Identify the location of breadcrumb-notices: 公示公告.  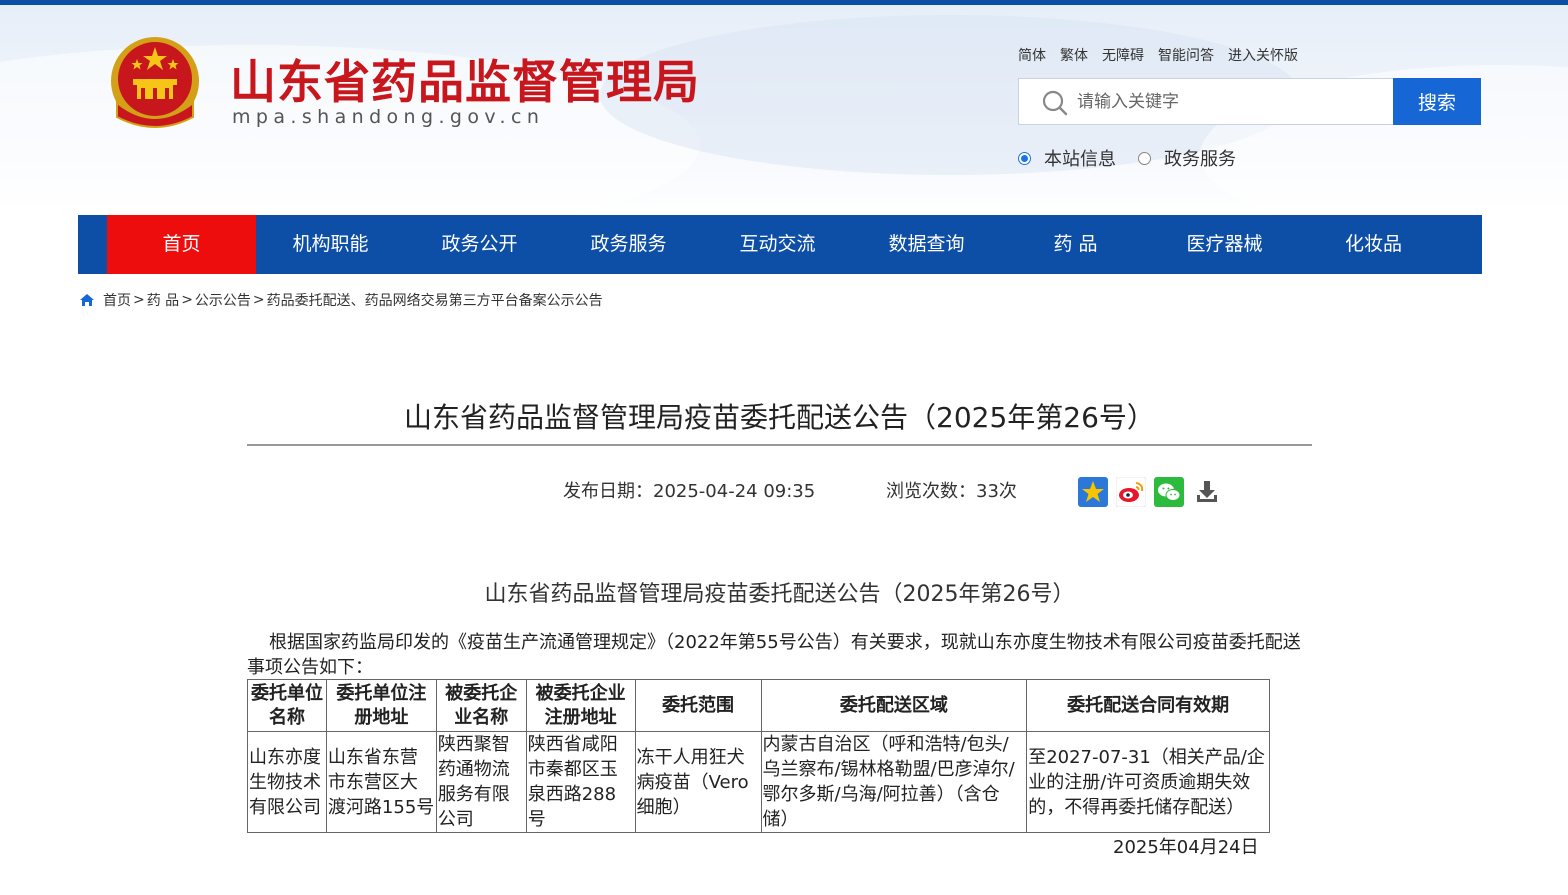
(223, 300).